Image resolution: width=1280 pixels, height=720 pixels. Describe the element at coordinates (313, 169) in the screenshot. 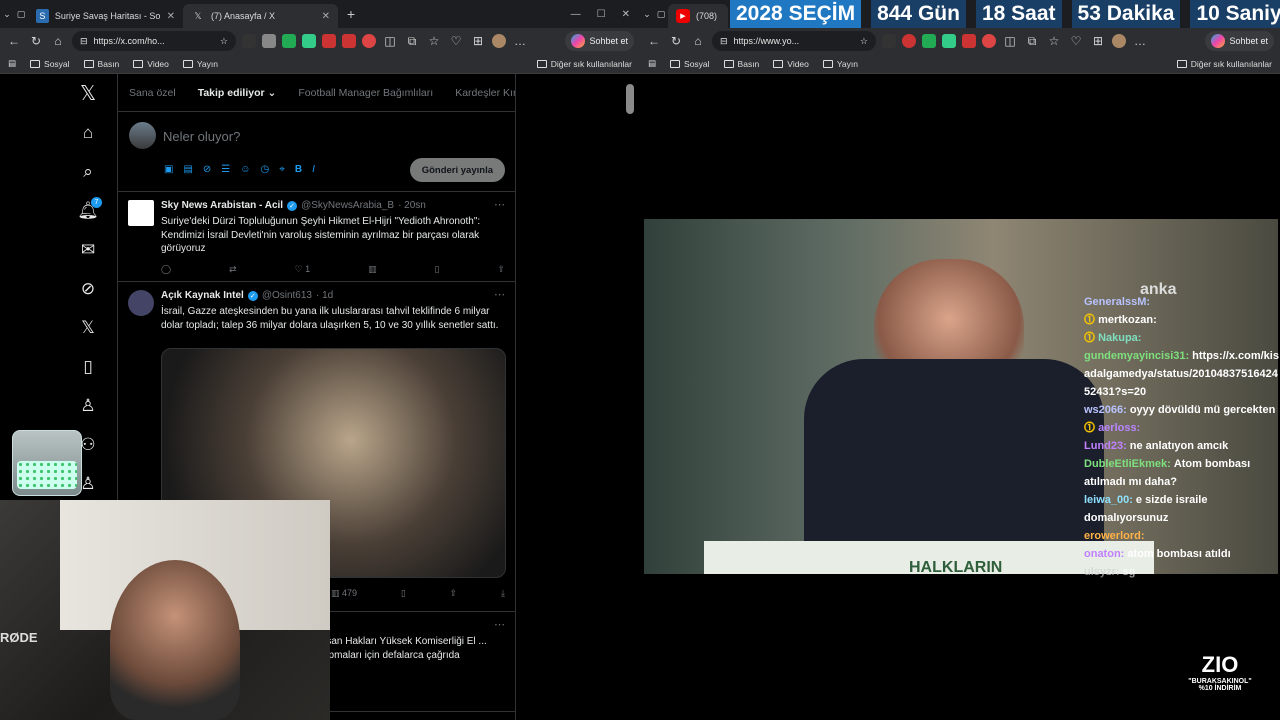

I see `italic-icon: I` at that location.